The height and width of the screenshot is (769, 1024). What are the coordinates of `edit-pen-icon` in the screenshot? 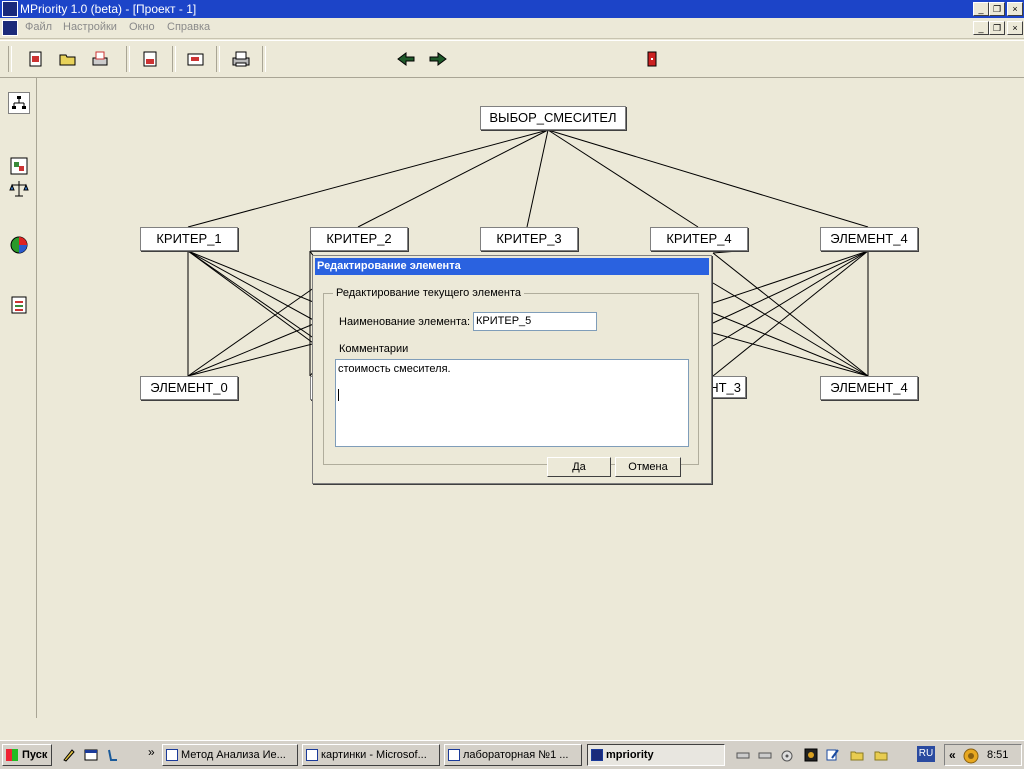 It's located at (69, 755).